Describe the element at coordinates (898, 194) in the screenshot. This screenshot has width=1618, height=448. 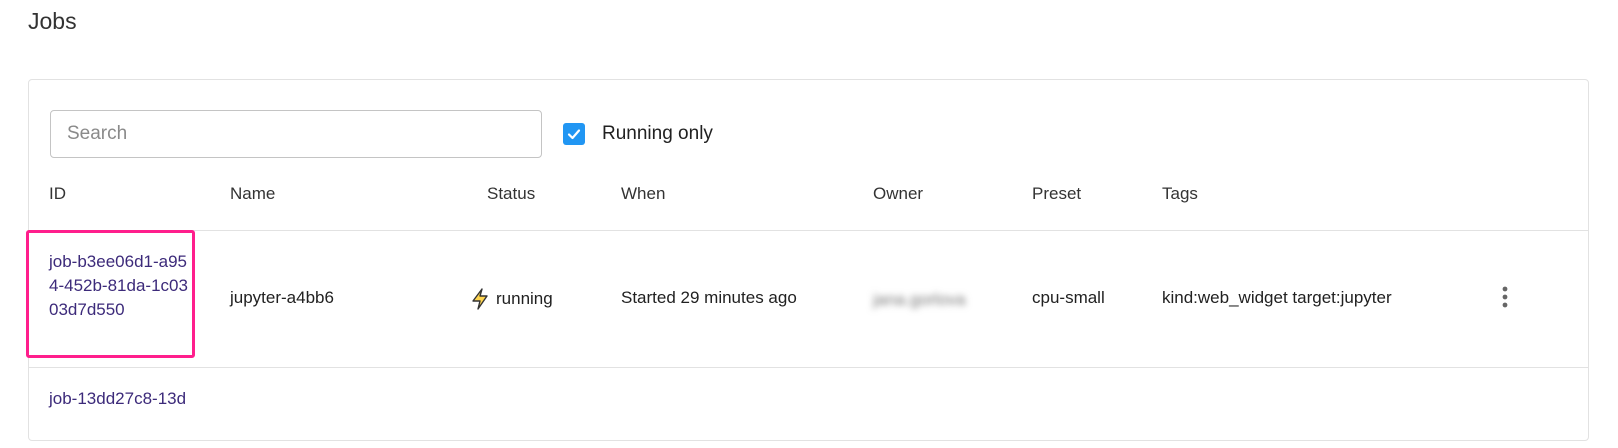
I see `column-header-owner: Owner` at that location.